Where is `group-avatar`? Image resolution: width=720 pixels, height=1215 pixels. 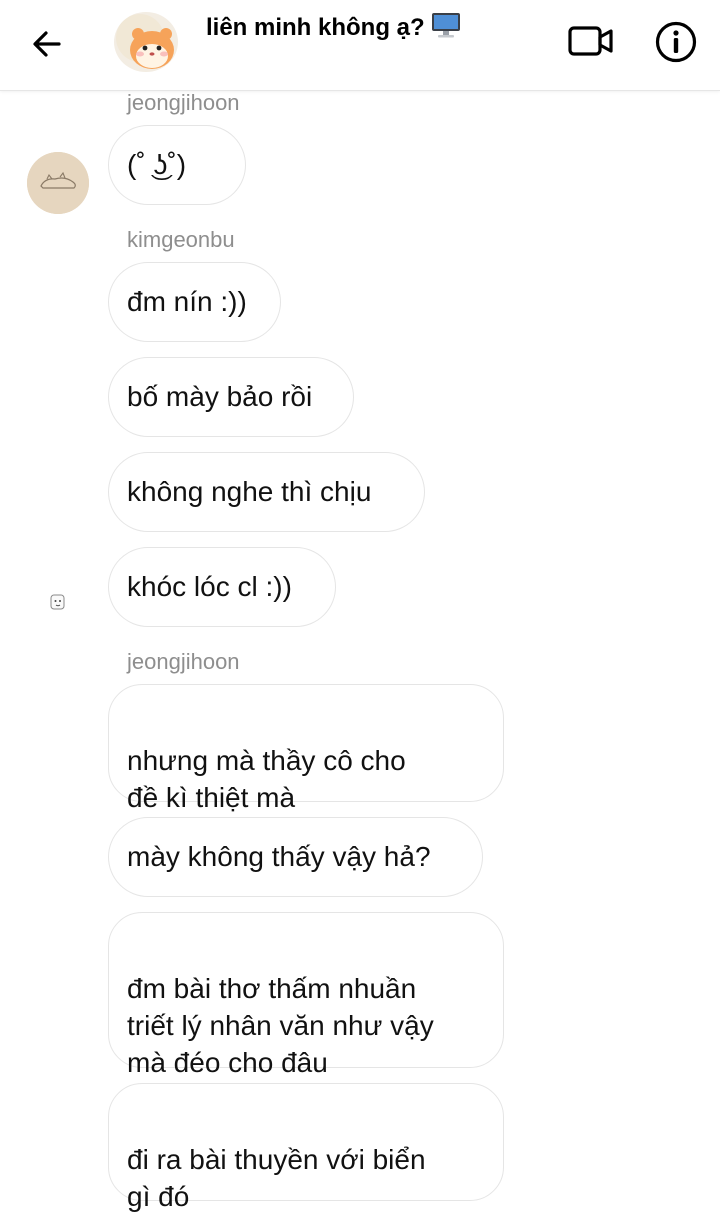
group-avatar is located at coordinates (146, 42).